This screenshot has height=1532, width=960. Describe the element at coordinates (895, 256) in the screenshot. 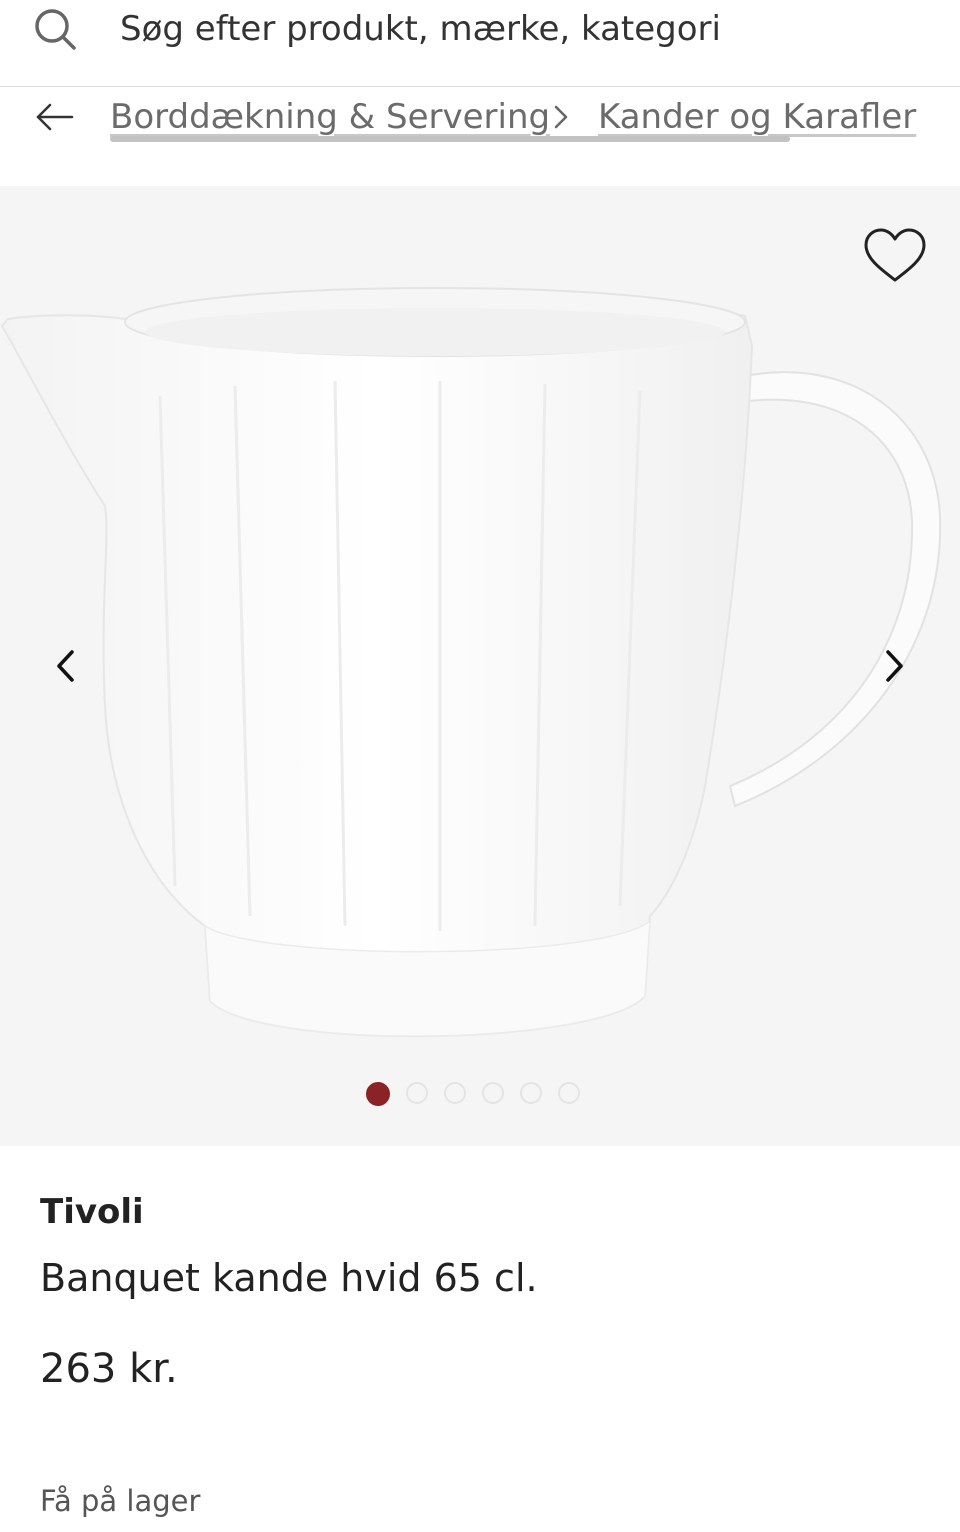

I see `heart-outline-icon` at that location.